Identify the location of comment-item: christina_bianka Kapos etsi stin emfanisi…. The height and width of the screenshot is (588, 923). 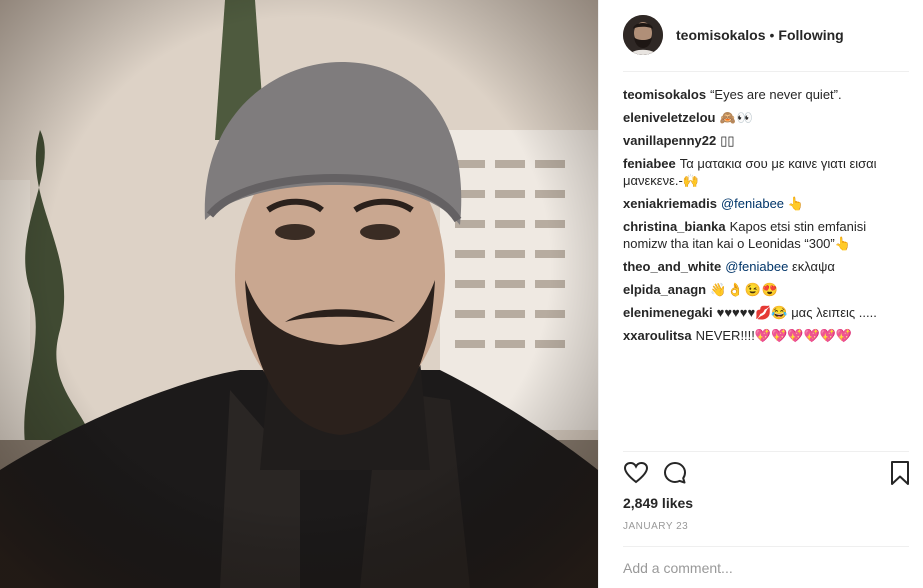
(768, 235).